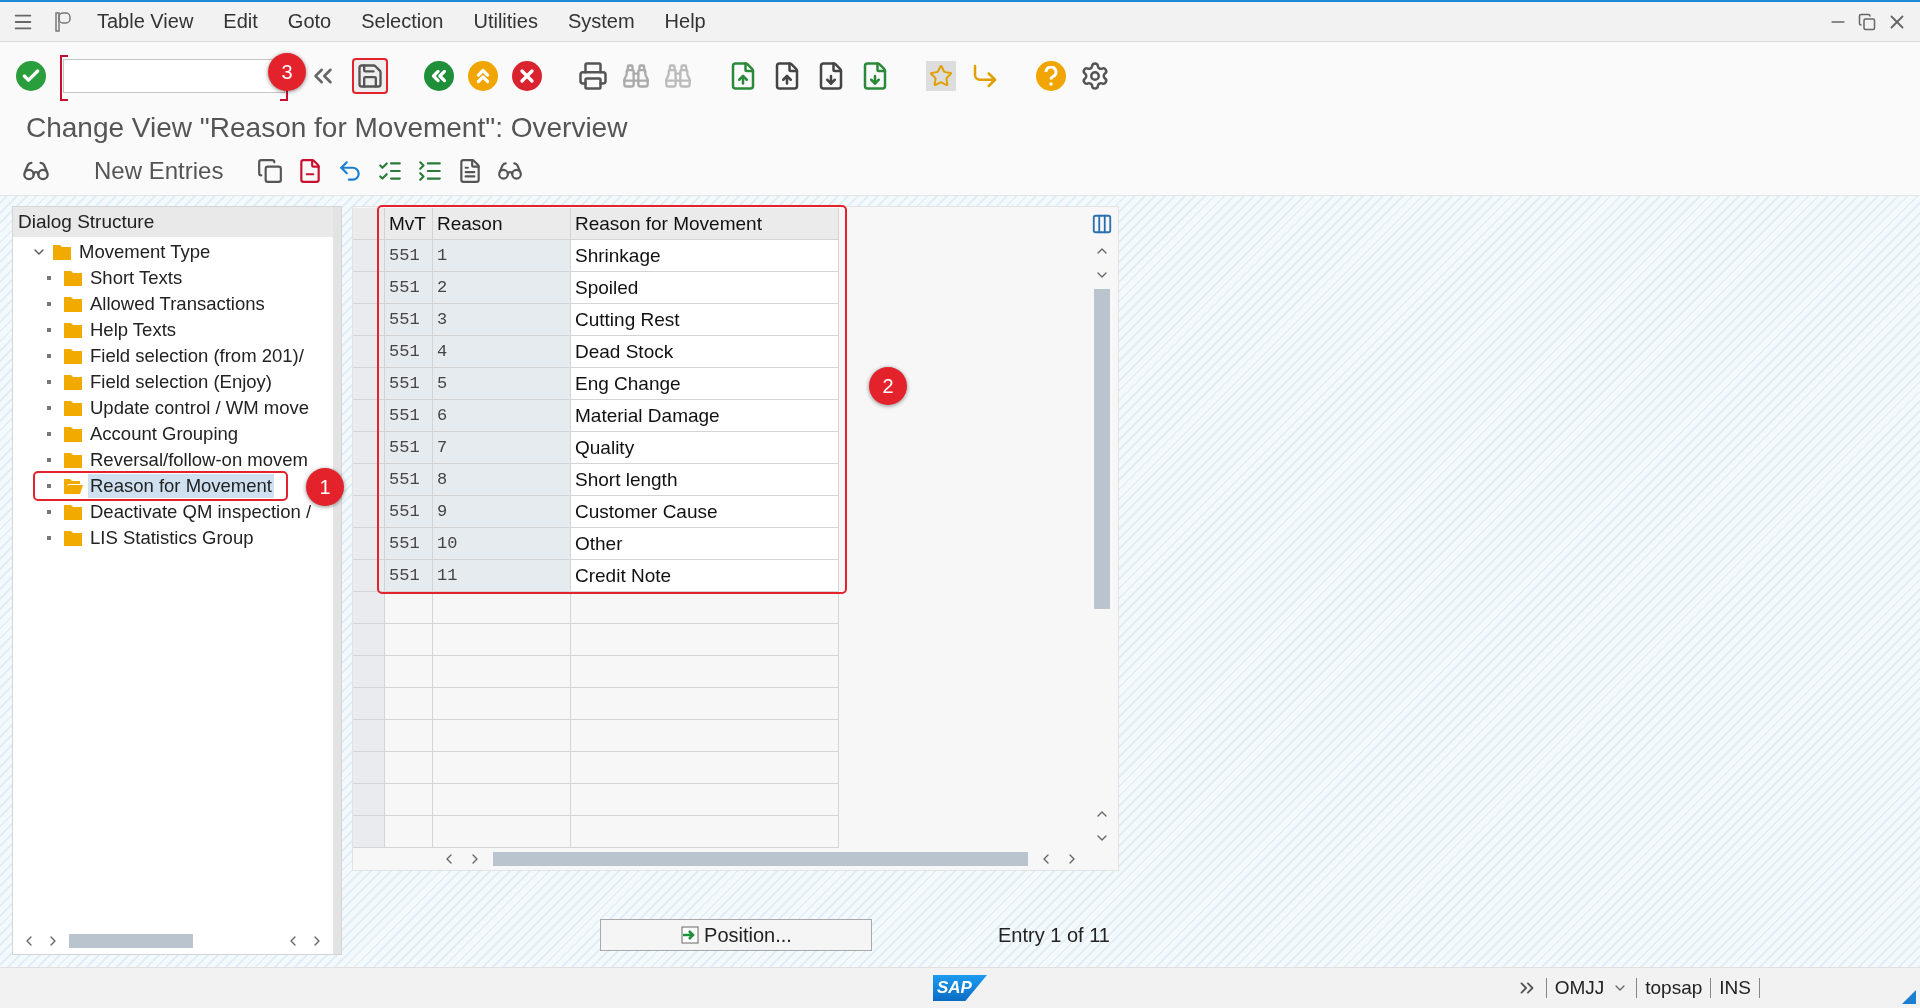 The width and height of the screenshot is (1920, 1008). I want to click on new-entries-button: New Entries, so click(154, 170).